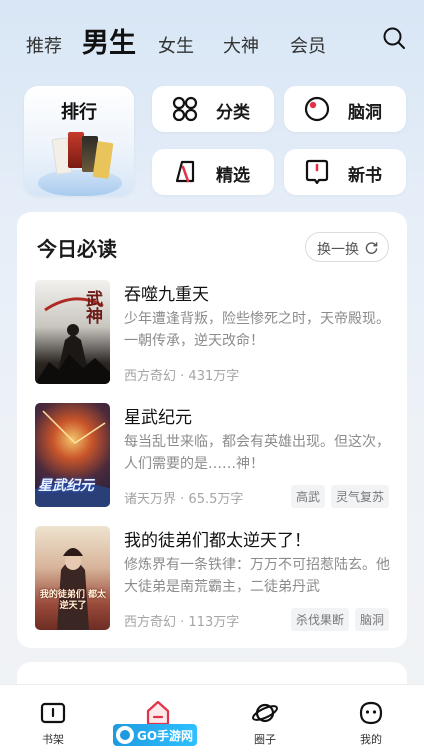  What do you see at coordinates (150, 499) in the screenshot?
I see `book-genre: 诸天万界` at bounding box center [150, 499].